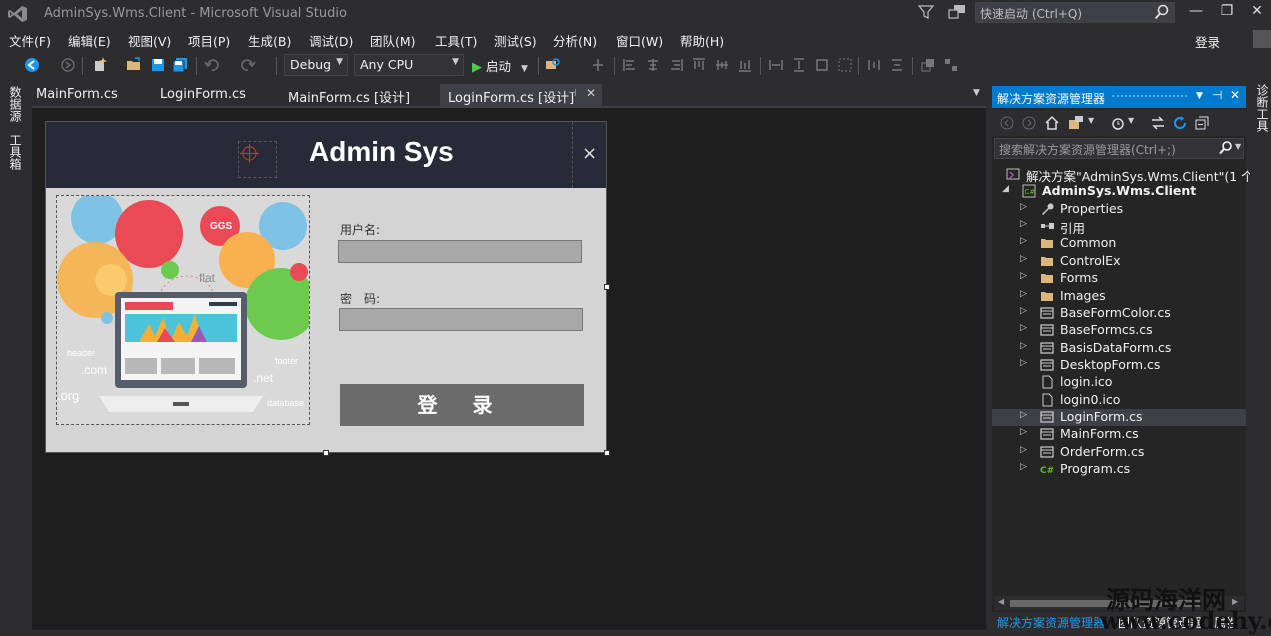 This screenshot has height=636, width=1271. What do you see at coordinates (957, 12) in the screenshot?
I see `feedback-icon` at bounding box center [957, 12].